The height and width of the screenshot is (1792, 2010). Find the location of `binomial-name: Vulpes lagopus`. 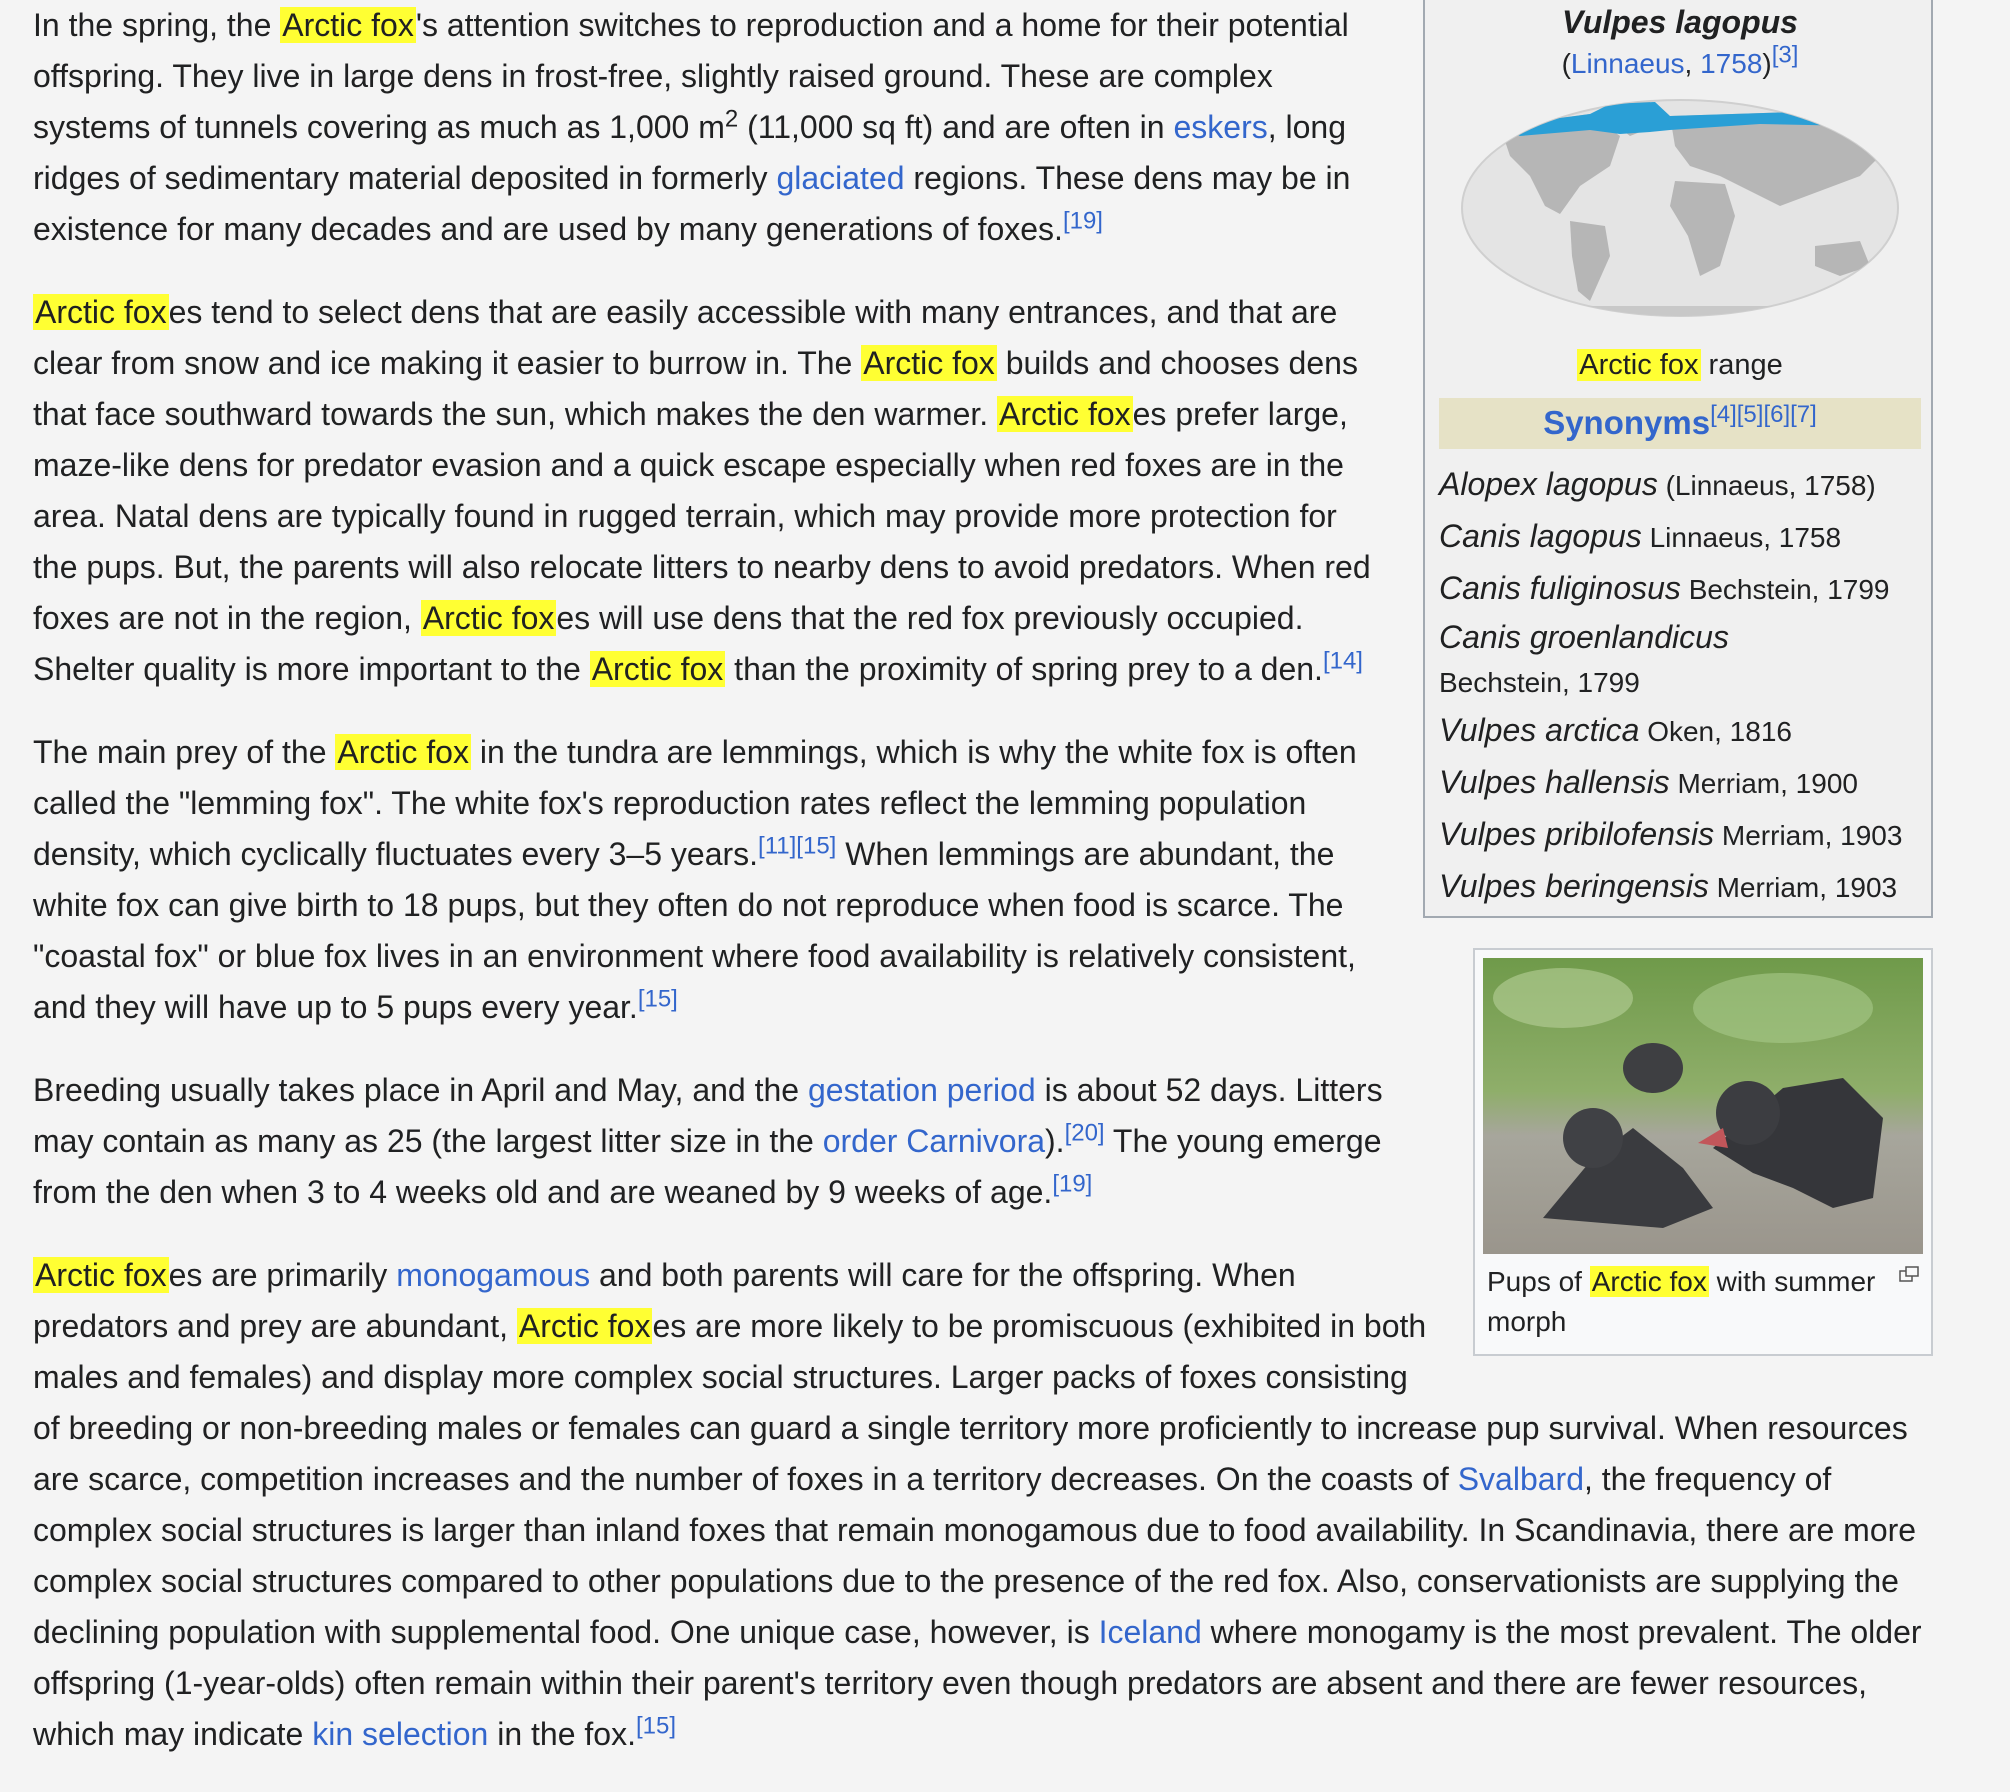

binomial-name: Vulpes lagopus is located at coordinates (1680, 22).